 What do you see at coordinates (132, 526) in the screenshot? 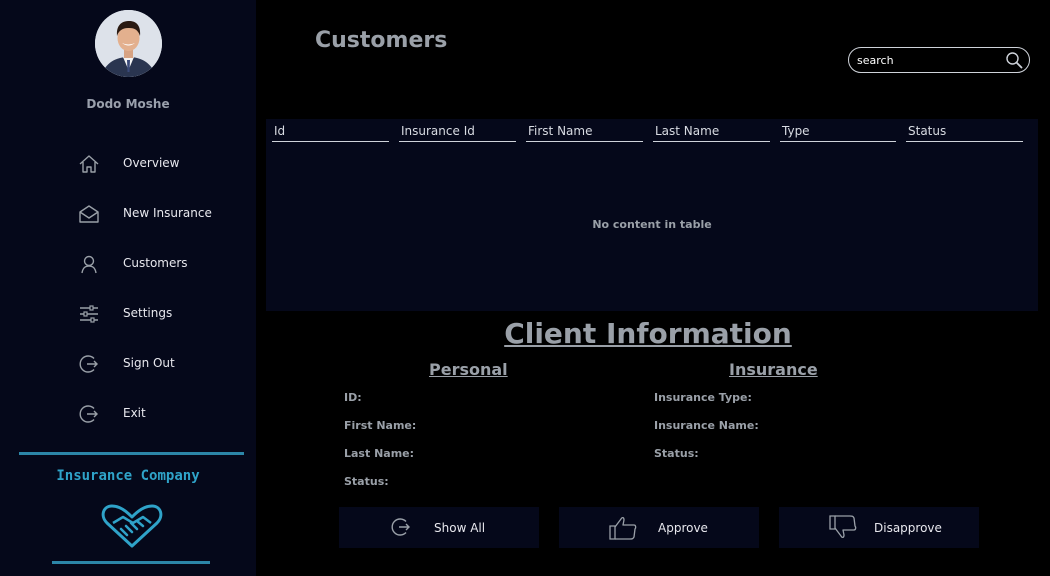
I see `handshake-heart-icon` at bounding box center [132, 526].